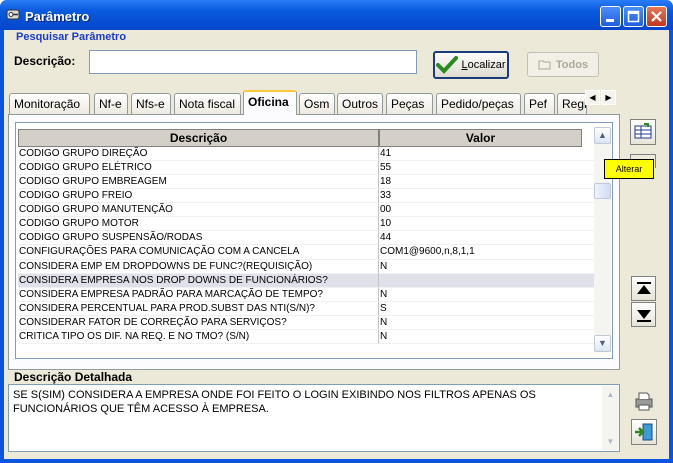  What do you see at coordinates (45, 61) in the screenshot?
I see `description-label: Descrição:` at bounding box center [45, 61].